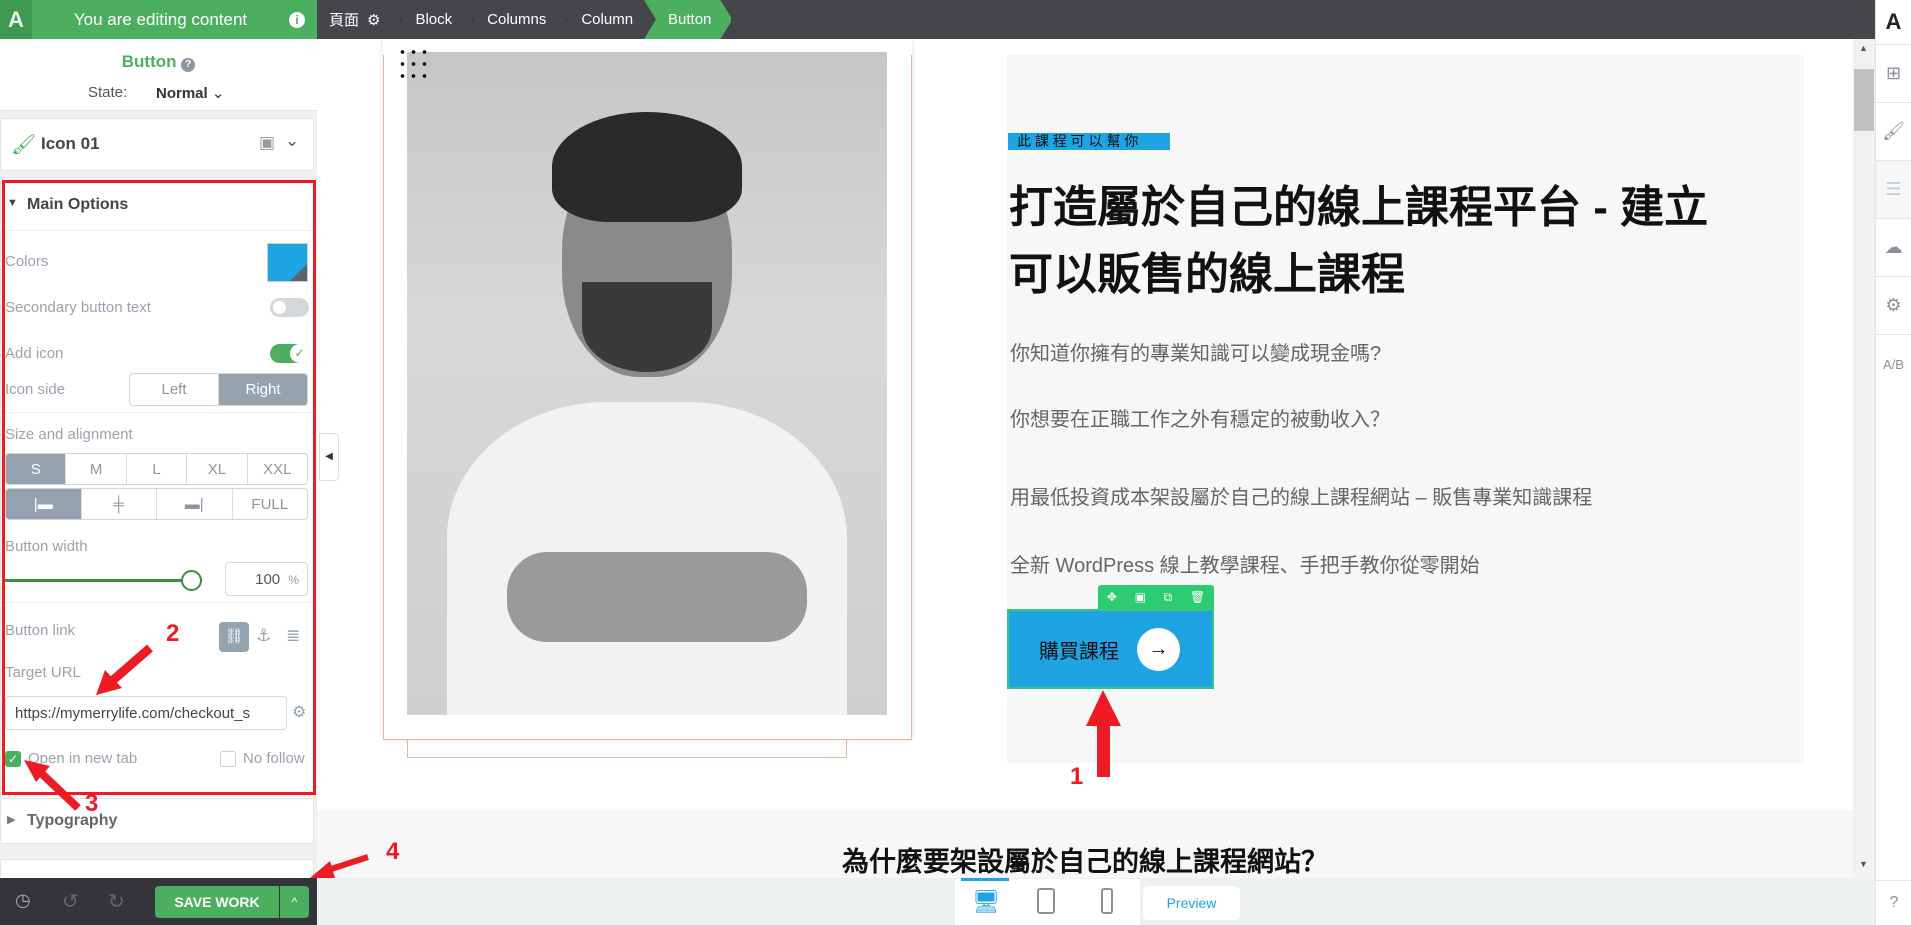 Image resolution: width=1911 pixels, height=925 pixels. Describe the element at coordinates (1200, 420) in the screenshot. I see `hero-paragraph: 你想要在正職工作之外有穩定的被動收入？` at that location.